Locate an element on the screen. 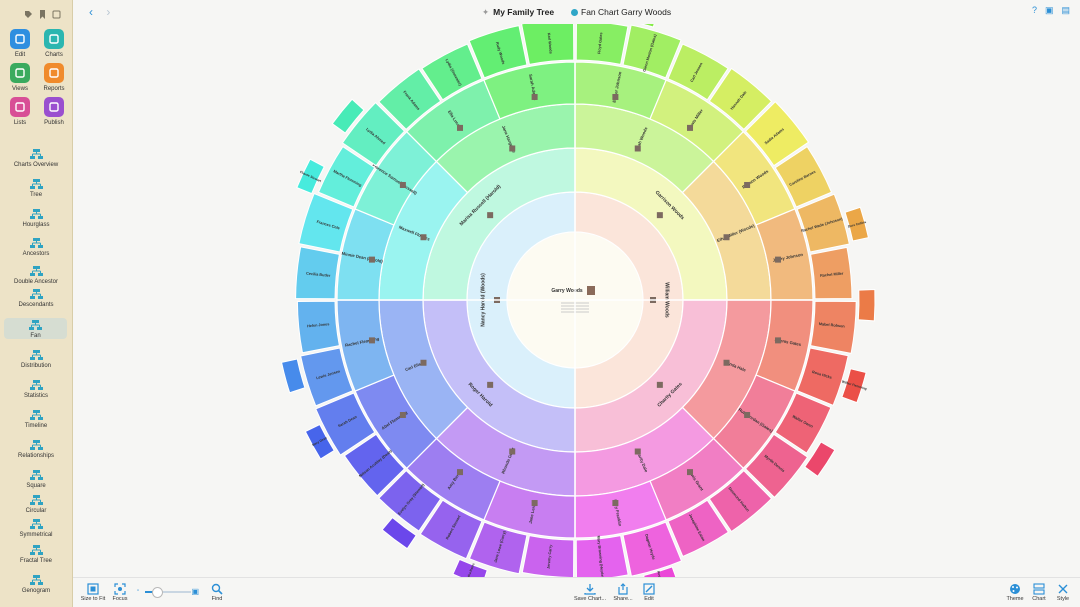  chart-type-relationships: Relationships is located at coordinates (36, 448).